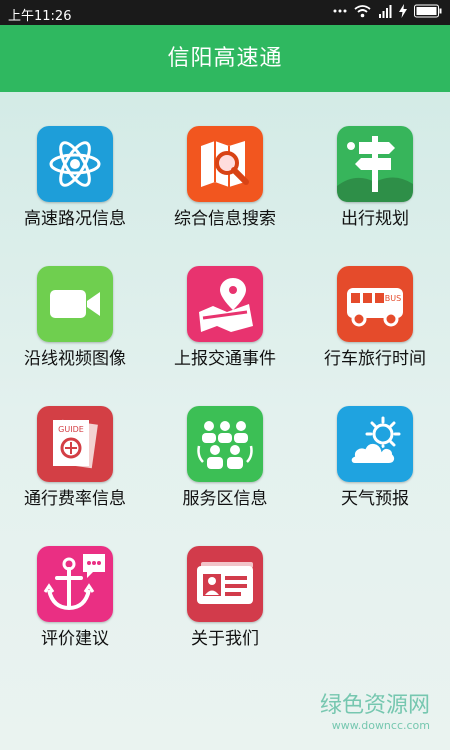 The image size is (450, 750). Describe the element at coordinates (40, 16) in the screenshot. I see `status-time: 上午11:26` at that location.